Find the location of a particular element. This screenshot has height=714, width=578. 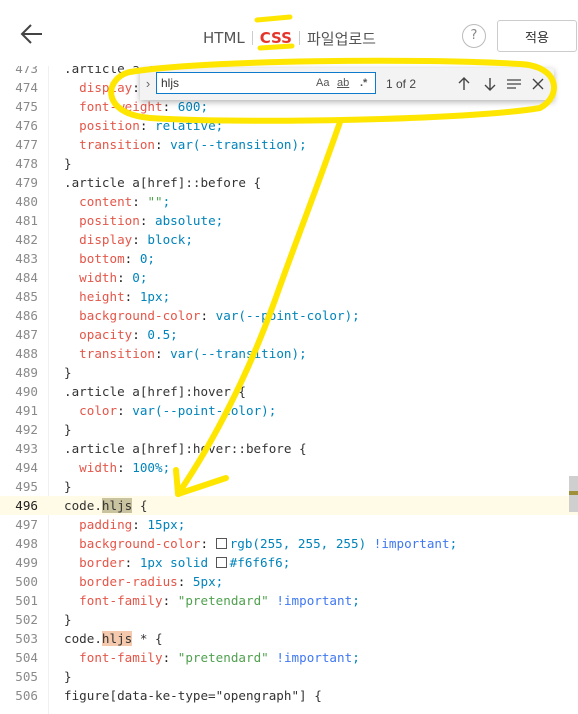

code-line: 503 code.hljs * { is located at coordinates (289, 638).